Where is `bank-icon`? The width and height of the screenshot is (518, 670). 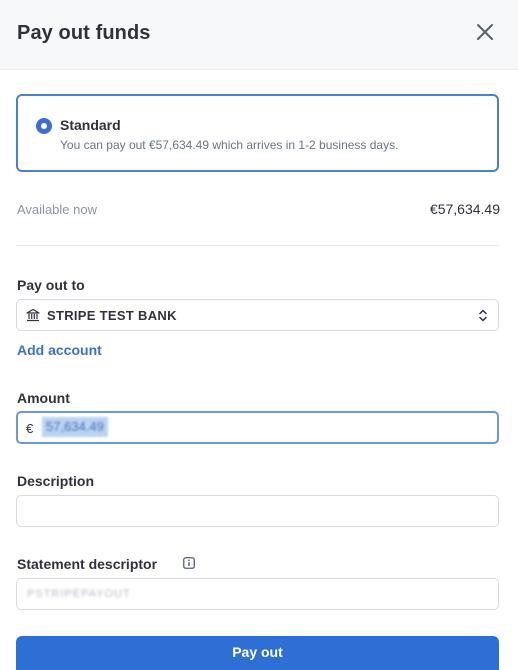 bank-icon is located at coordinates (33, 315).